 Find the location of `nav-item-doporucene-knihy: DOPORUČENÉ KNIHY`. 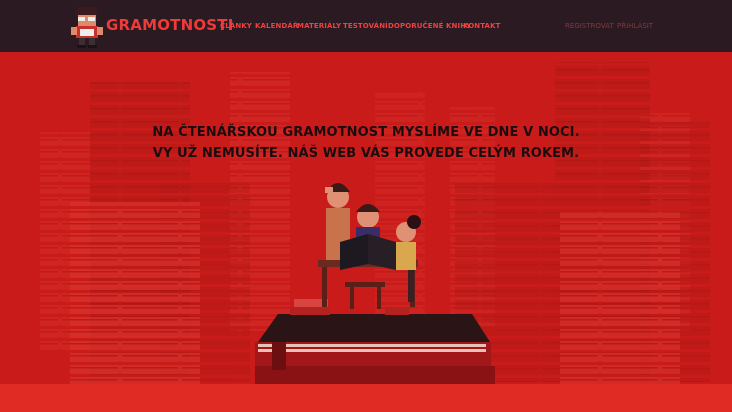

nav-item-doporucene-knihy: DOPORUČENÉ KNIHY is located at coordinates (429, 26).